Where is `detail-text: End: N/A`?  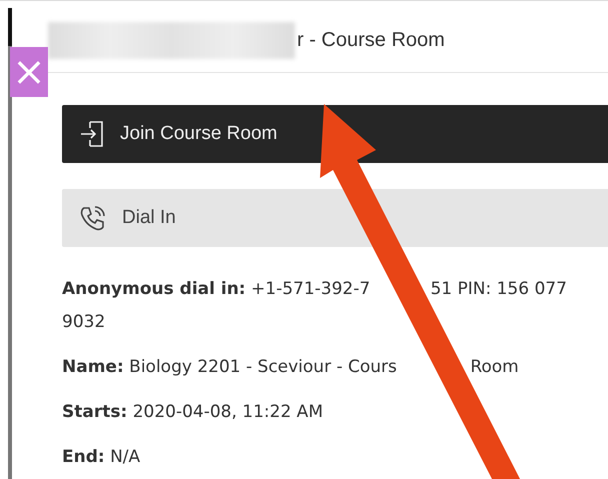
detail-text: End: N/A is located at coordinates (102, 457).